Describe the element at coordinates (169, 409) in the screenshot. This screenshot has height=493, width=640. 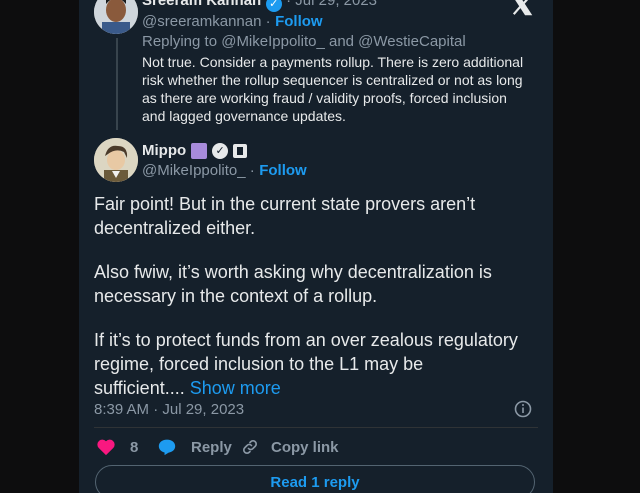
I see `timestamp: 8:39 AM · Jul 29, 2023` at that location.